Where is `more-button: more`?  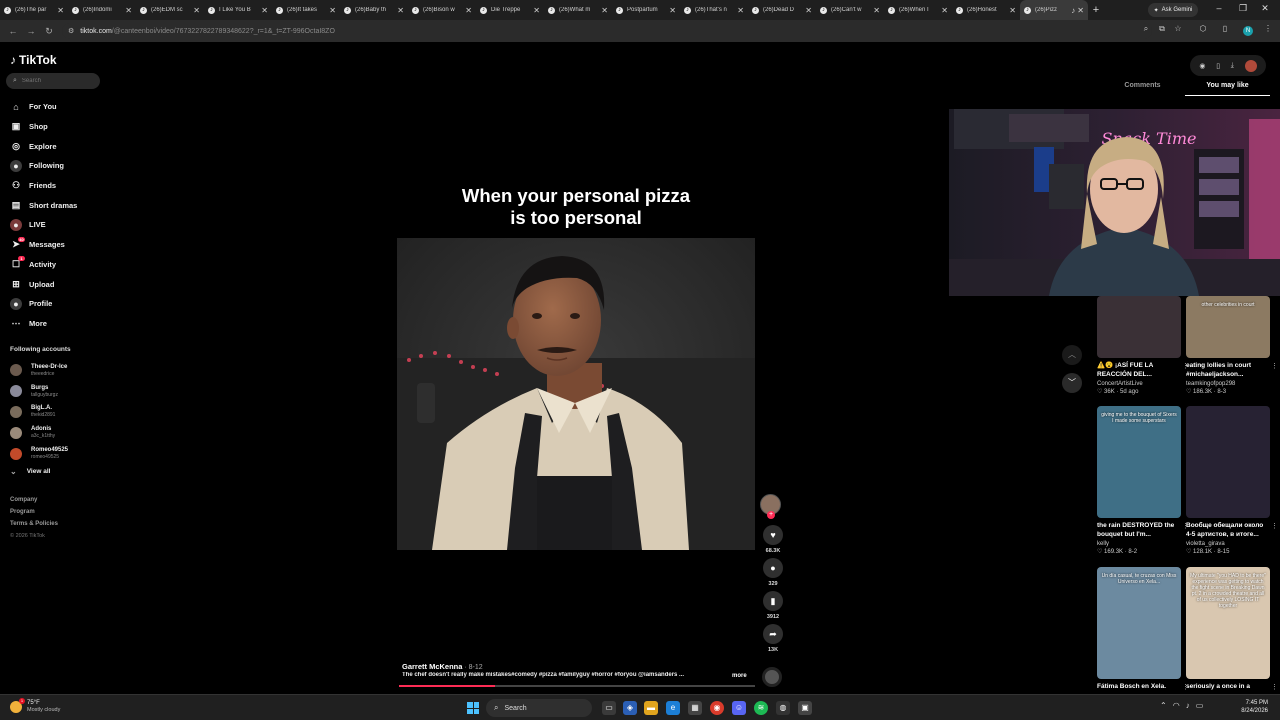
more-button: more is located at coordinates (739, 676).